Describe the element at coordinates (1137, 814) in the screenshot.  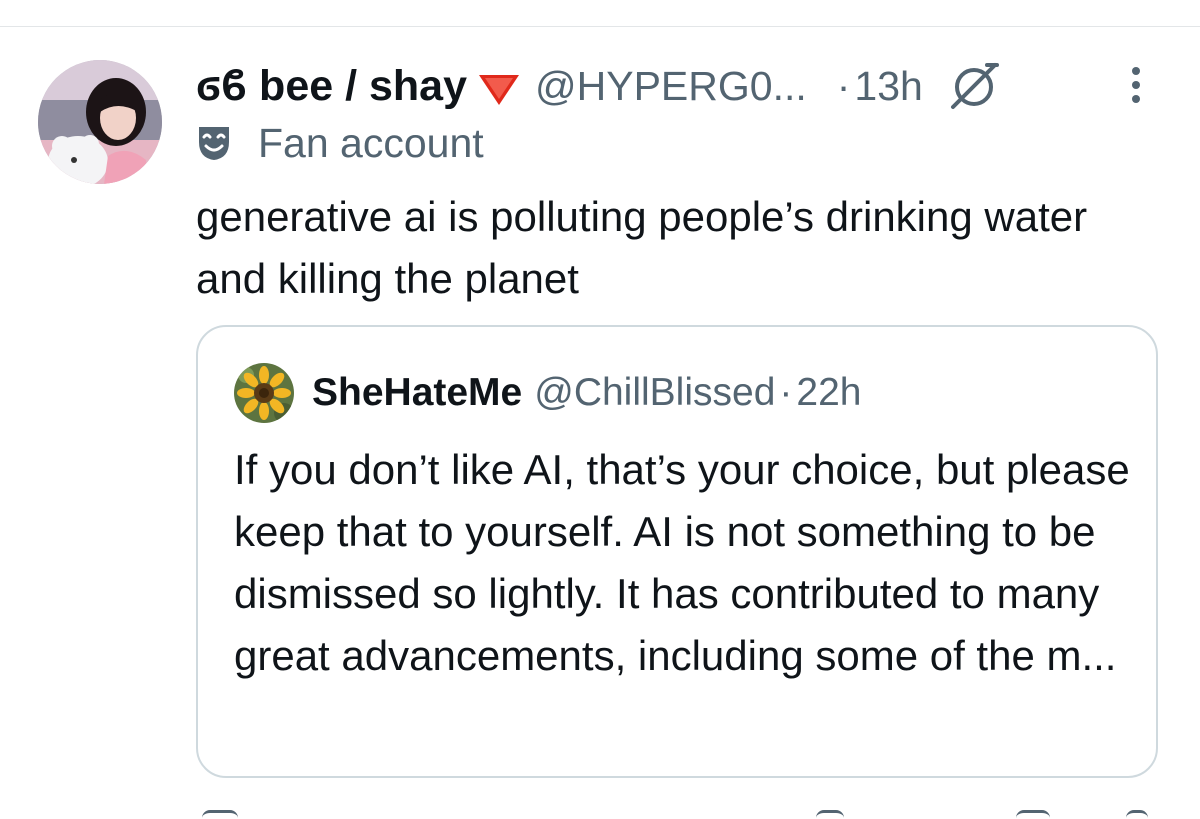
I see `upload-icon` at that location.